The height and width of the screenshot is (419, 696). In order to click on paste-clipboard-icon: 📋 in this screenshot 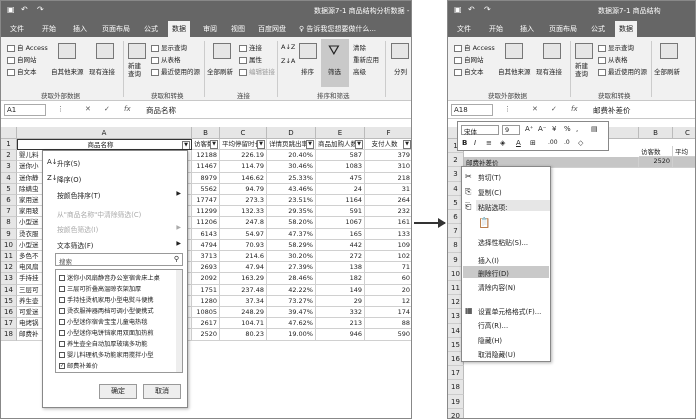, I will do `click(484, 223)`.